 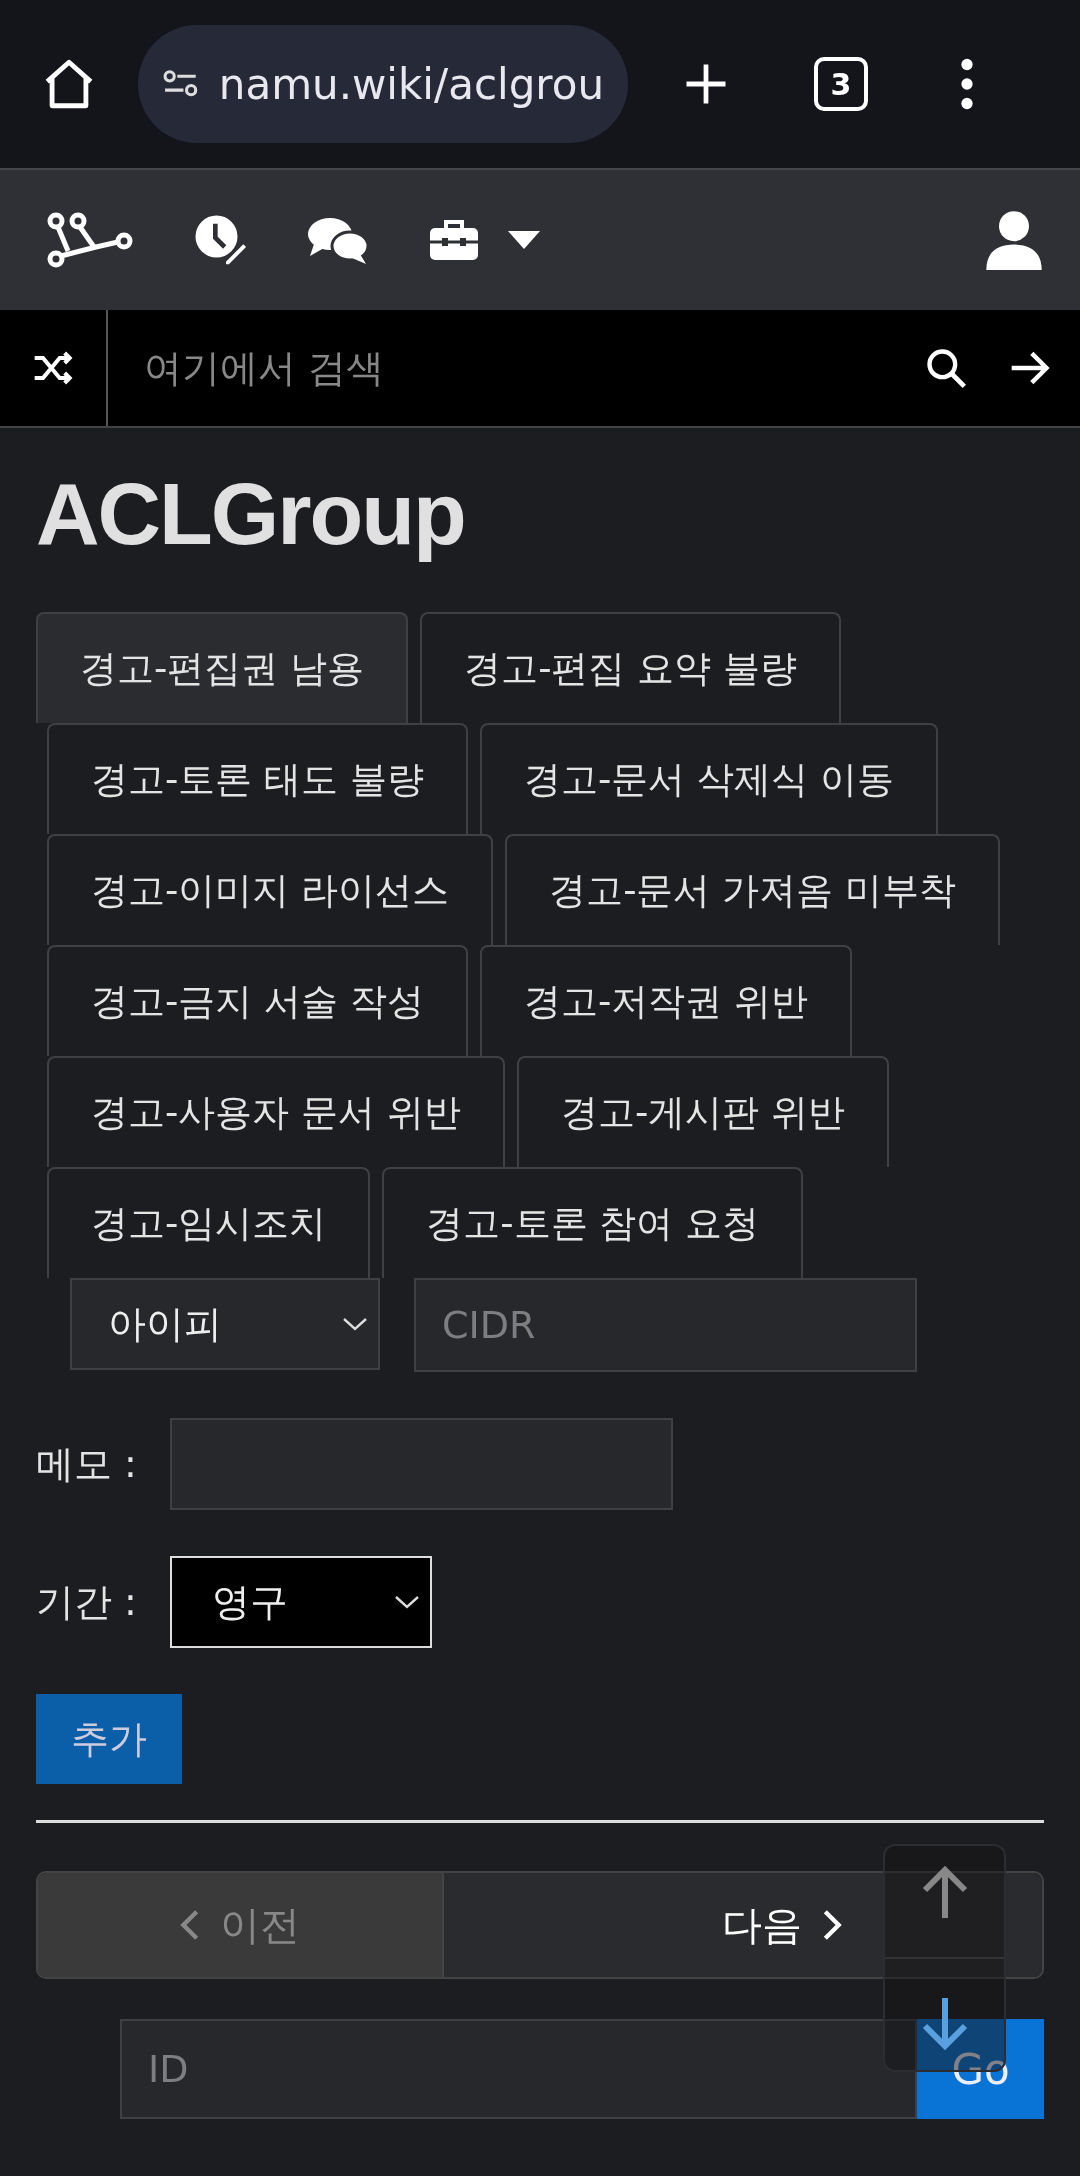 I want to click on url-text: namu.wiki/aclgrou, so click(x=411, y=84).